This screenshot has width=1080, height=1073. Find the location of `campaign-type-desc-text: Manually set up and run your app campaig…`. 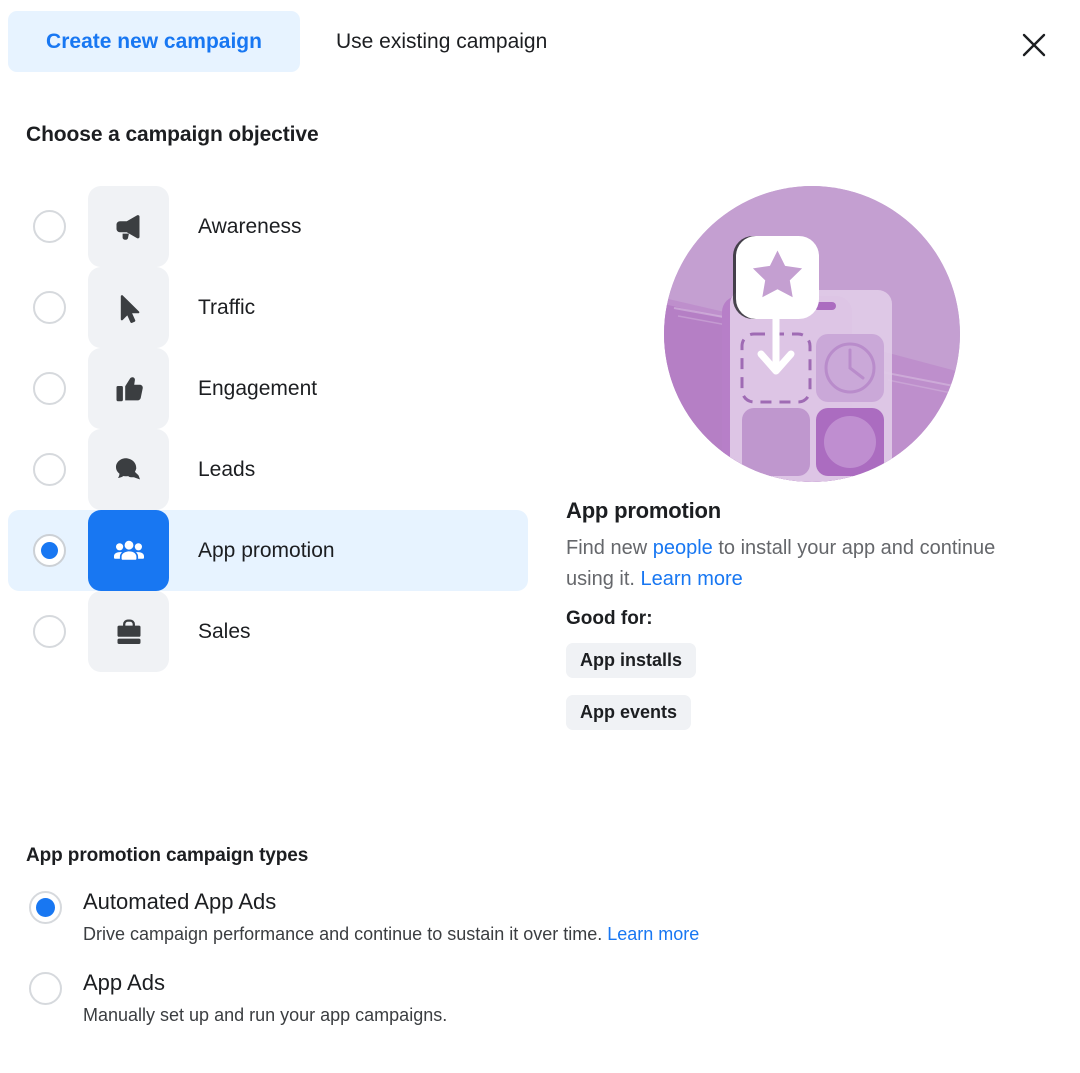

campaign-type-desc-text: Manually set up and run your app campaig… is located at coordinates (265, 1015).